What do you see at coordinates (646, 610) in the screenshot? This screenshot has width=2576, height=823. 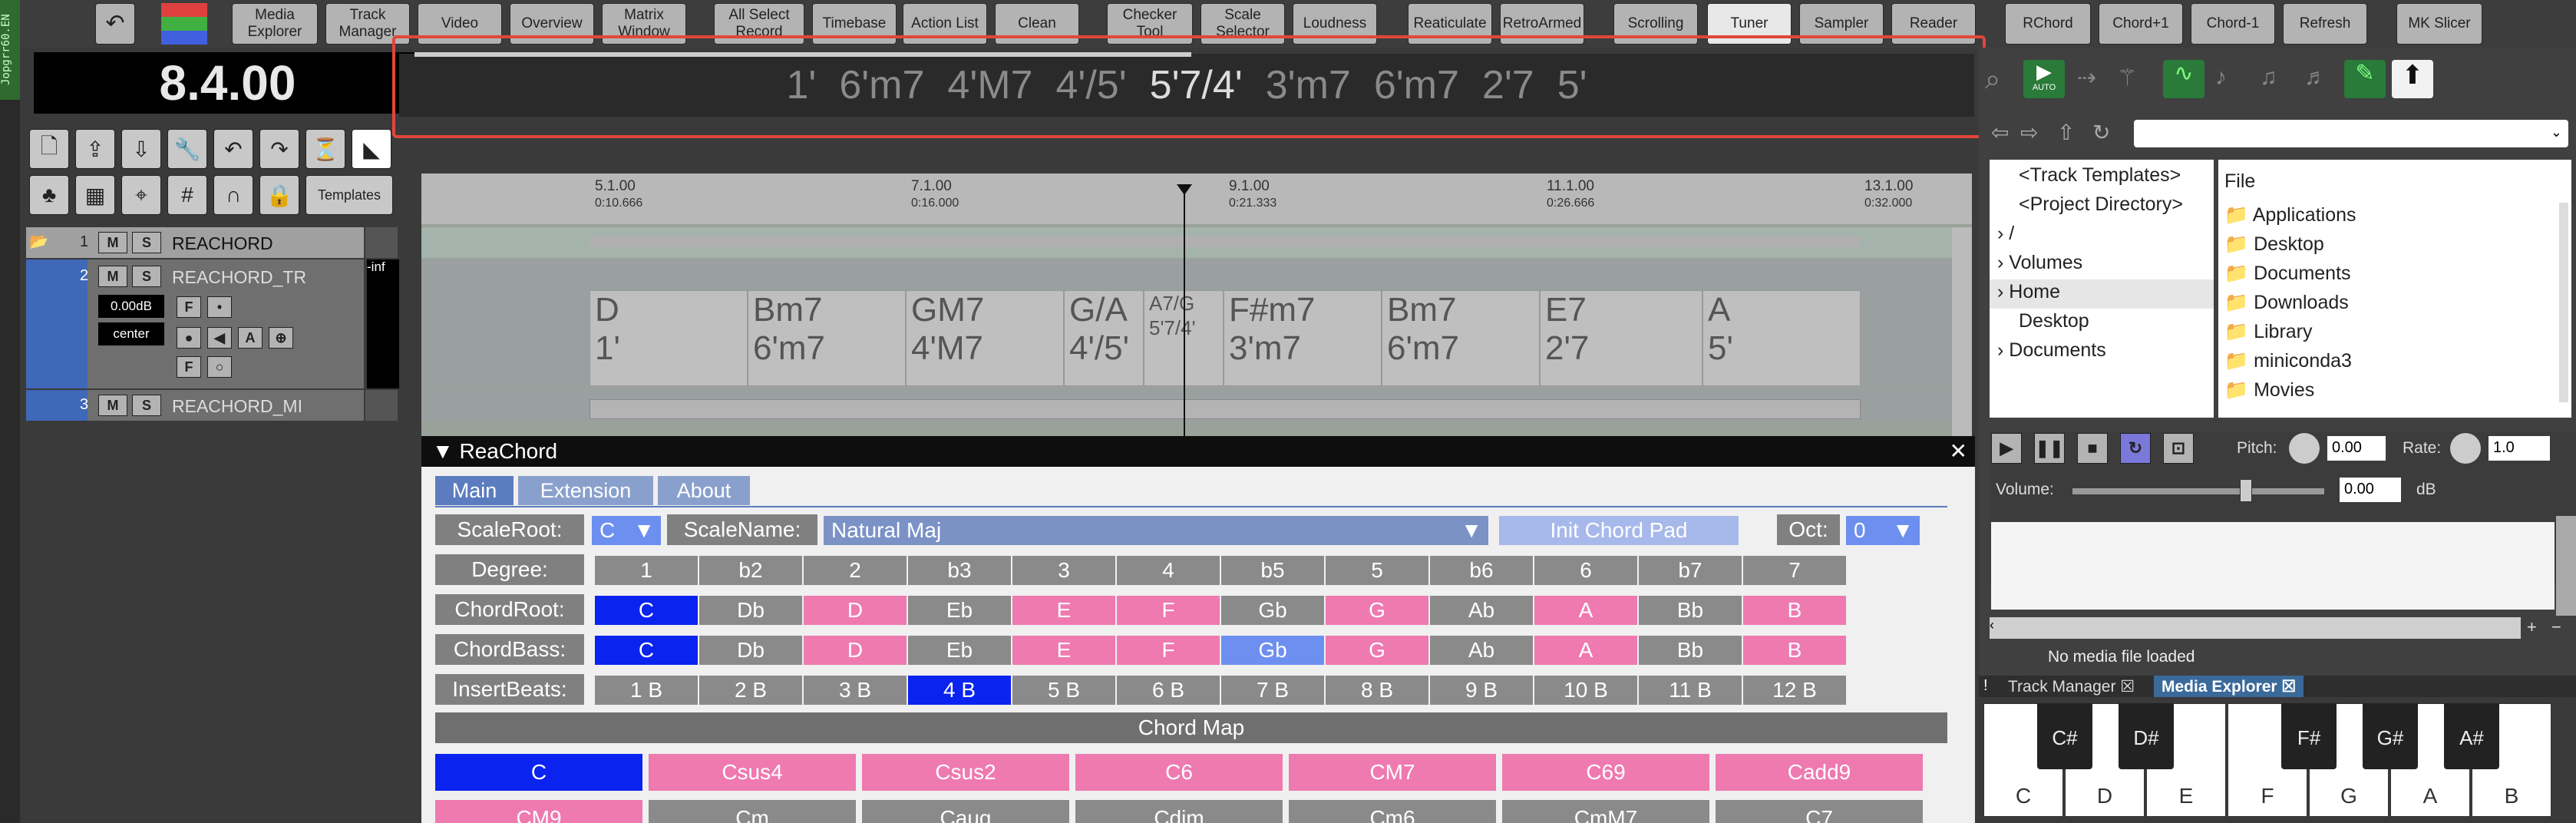 I see `chord-root-cell: C` at bounding box center [646, 610].